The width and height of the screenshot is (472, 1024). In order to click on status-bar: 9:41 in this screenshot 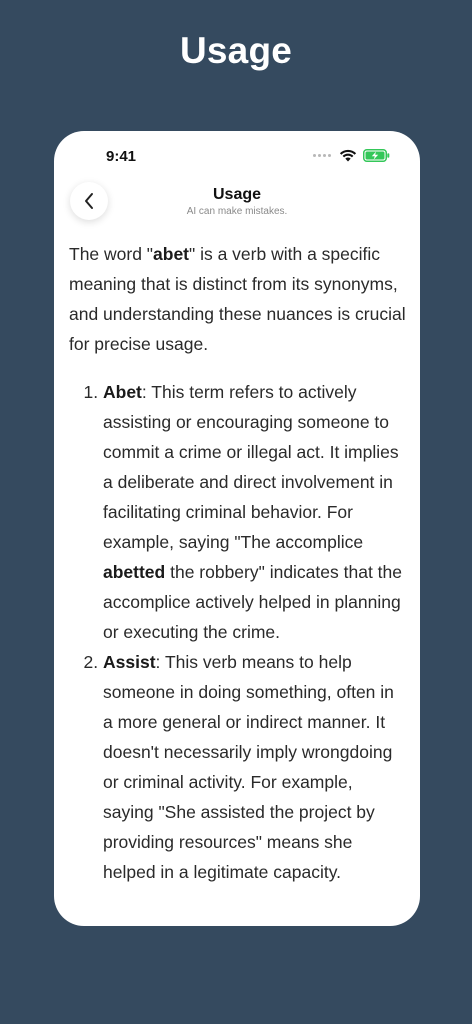, I will do `click(237, 155)`.